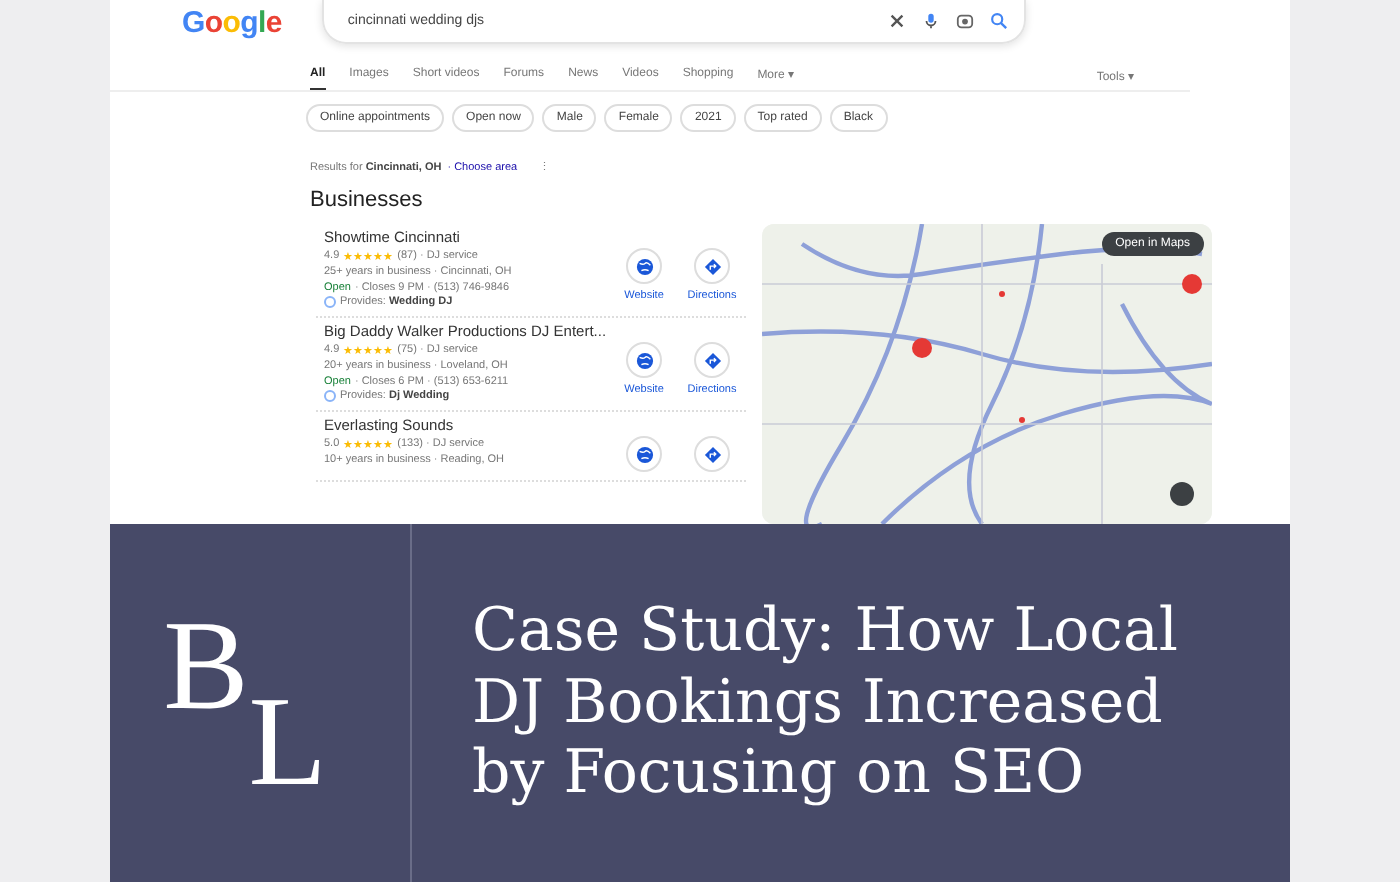  I want to click on section-heading: Businesses, so click(366, 200).